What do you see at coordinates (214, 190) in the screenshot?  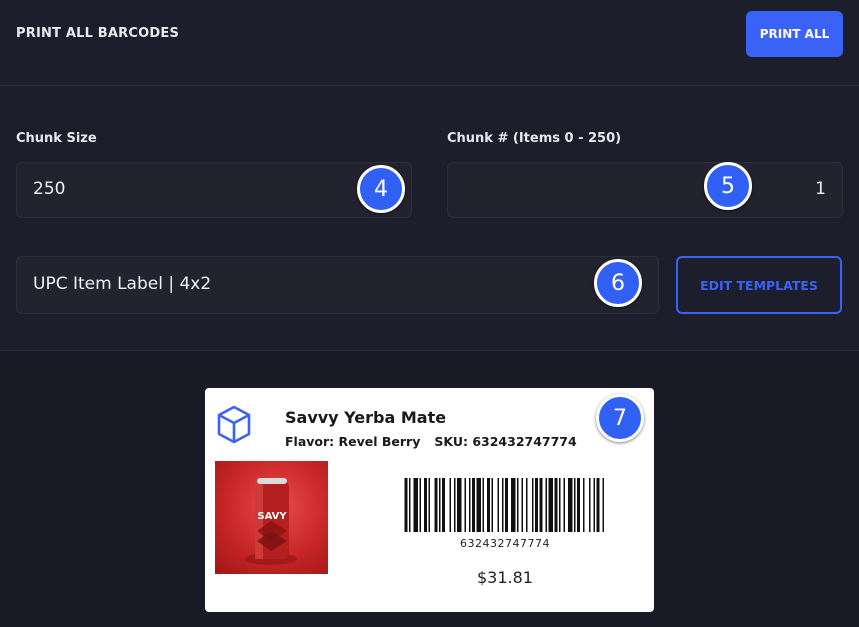 I see `chunk-size-input: 250` at bounding box center [214, 190].